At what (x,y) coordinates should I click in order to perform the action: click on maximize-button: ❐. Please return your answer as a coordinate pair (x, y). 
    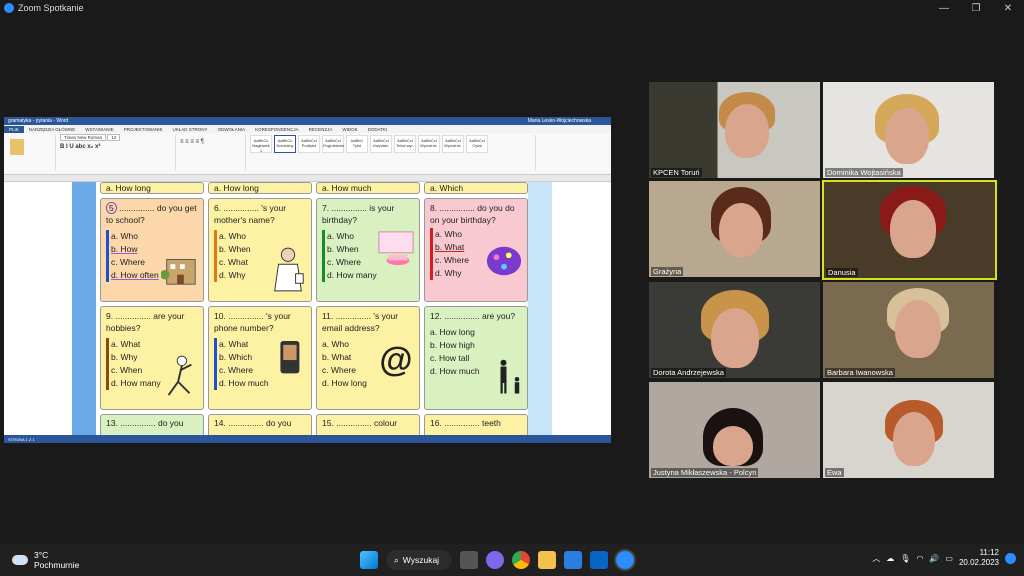
    Looking at the image, I should click on (976, 8).